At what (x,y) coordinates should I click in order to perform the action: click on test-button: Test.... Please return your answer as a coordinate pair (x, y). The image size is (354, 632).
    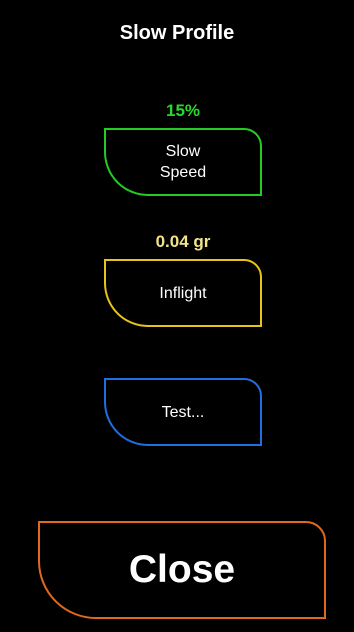
    Looking at the image, I should click on (183, 412).